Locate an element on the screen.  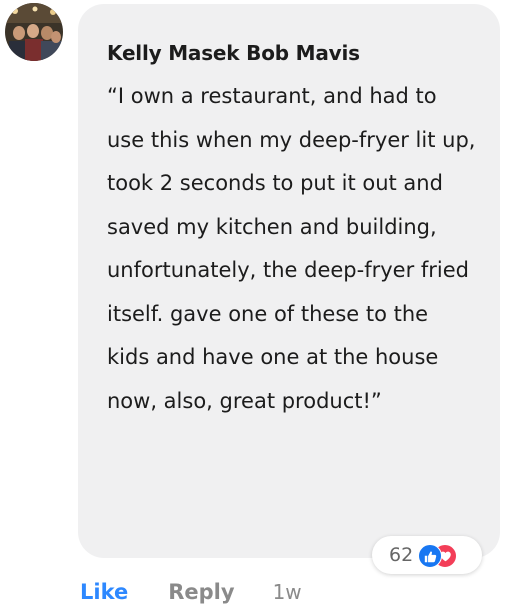
reply-button: Reply is located at coordinates (201, 592).